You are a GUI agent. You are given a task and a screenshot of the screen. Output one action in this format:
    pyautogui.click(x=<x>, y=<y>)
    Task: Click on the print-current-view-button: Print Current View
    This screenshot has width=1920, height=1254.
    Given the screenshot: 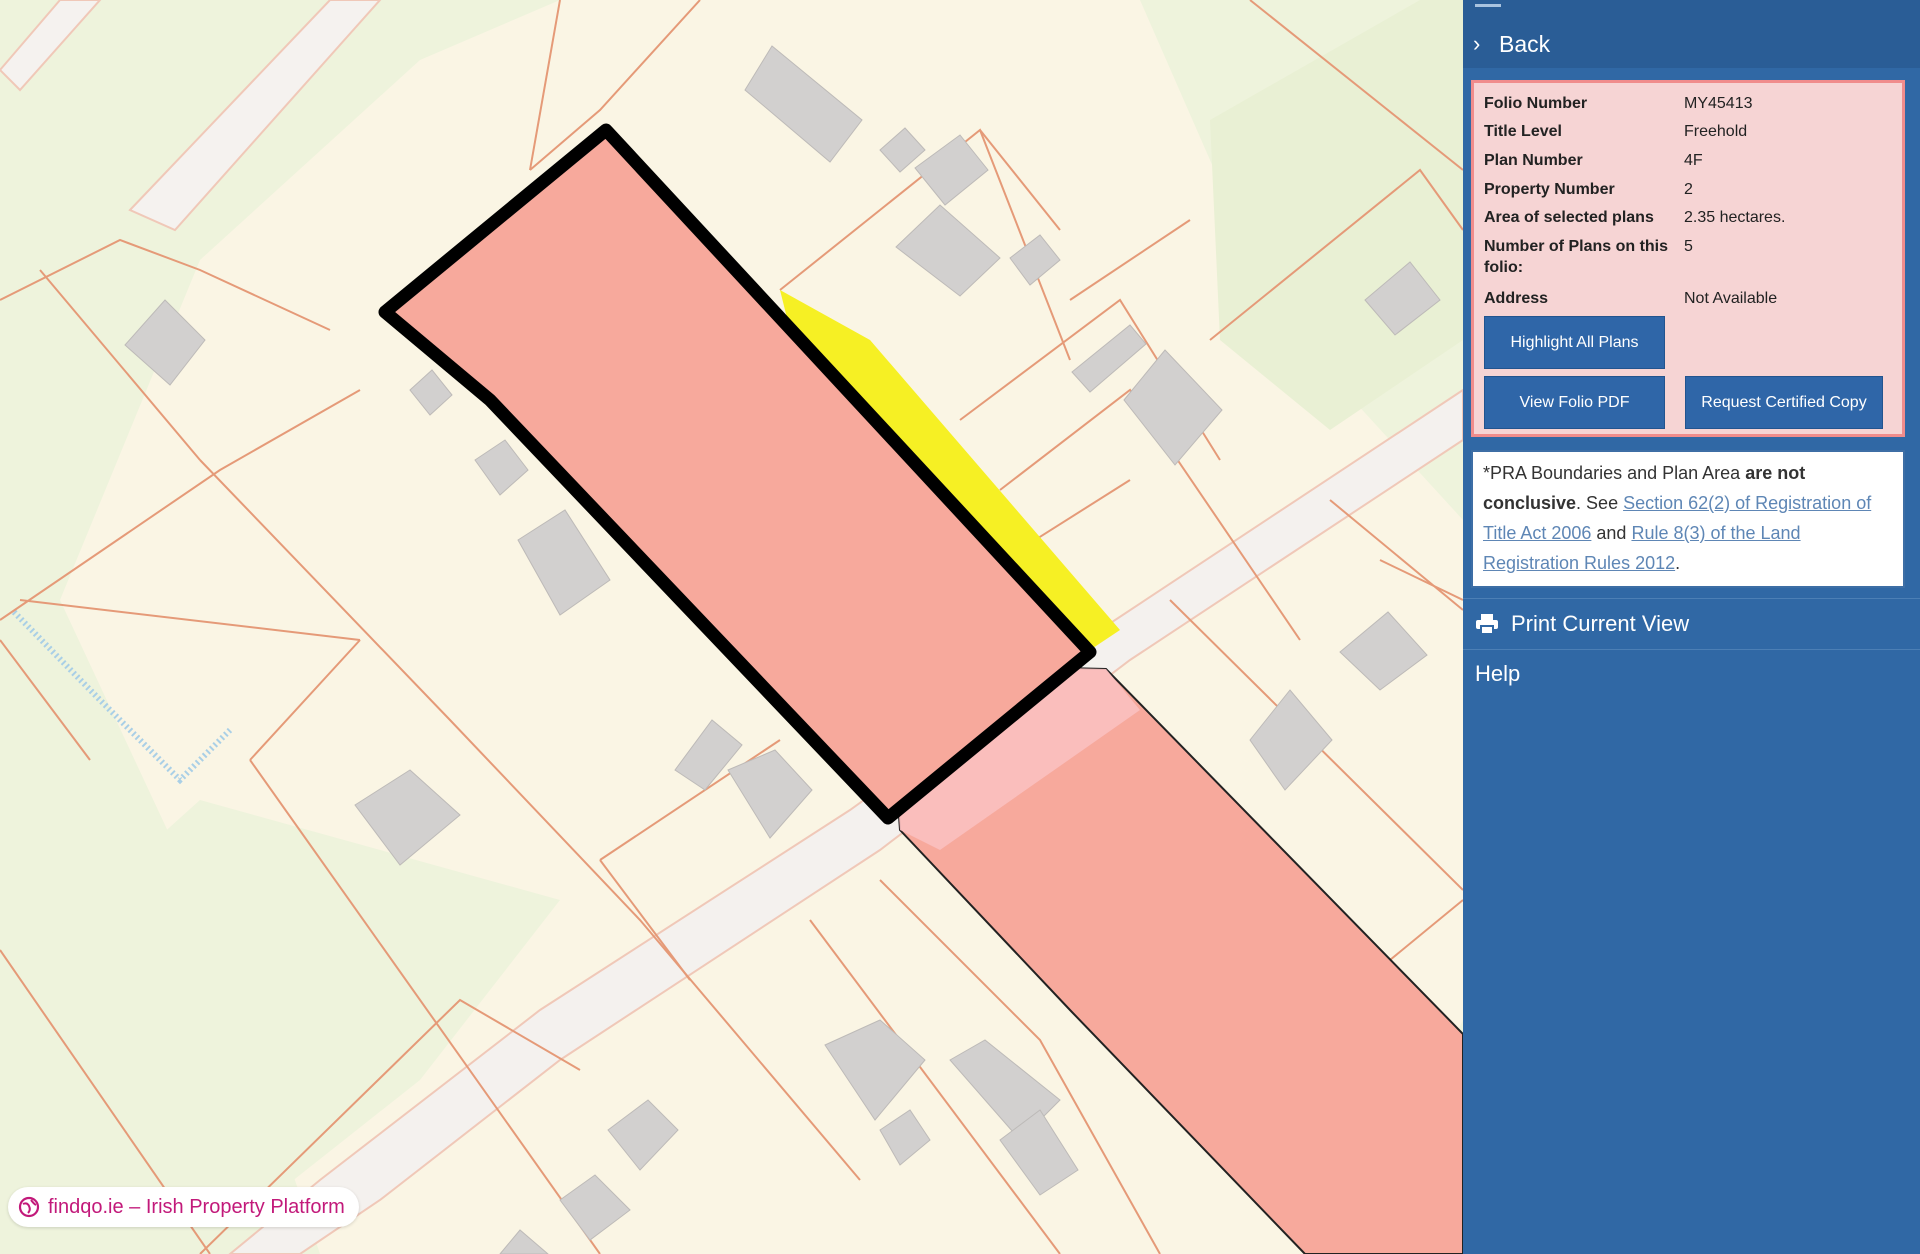 What is the action you would take?
    pyautogui.click(x=1691, y=624)
    